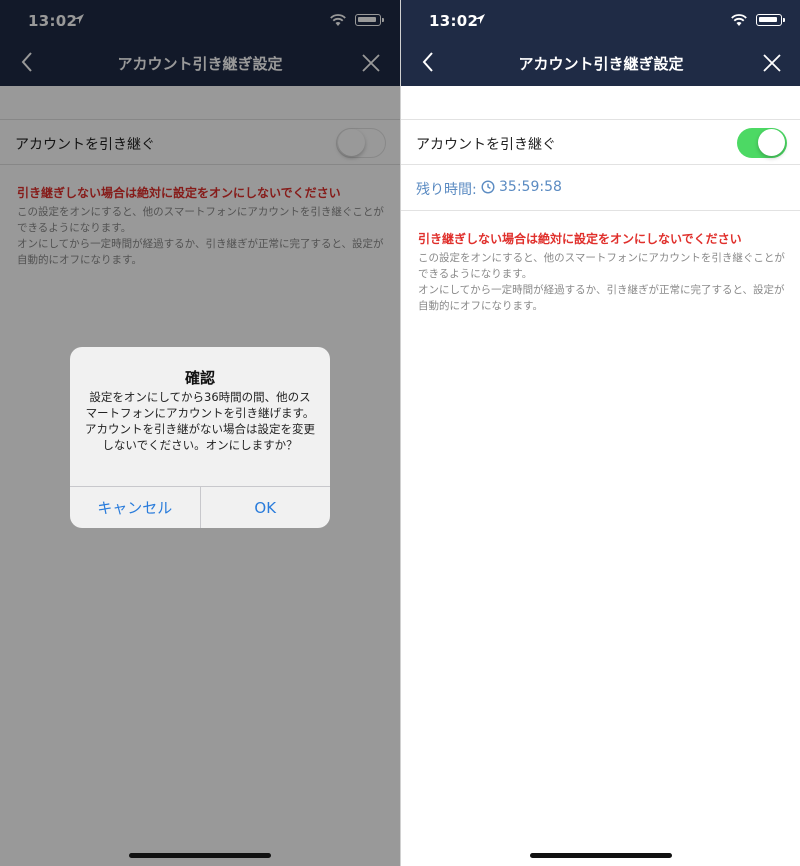  I want to click on warning-text: 引き継ぎしない場合は絶対に設定をオンにしないでください, so click(580, 239).